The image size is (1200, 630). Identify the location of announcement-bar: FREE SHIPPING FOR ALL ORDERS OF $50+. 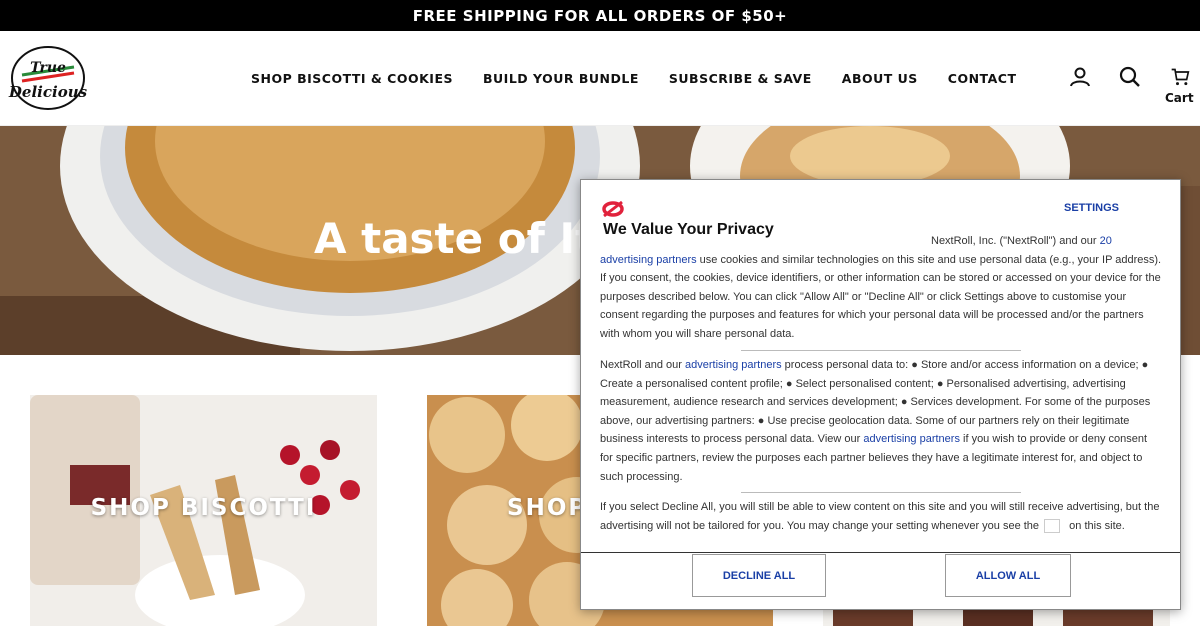
(600, 15).